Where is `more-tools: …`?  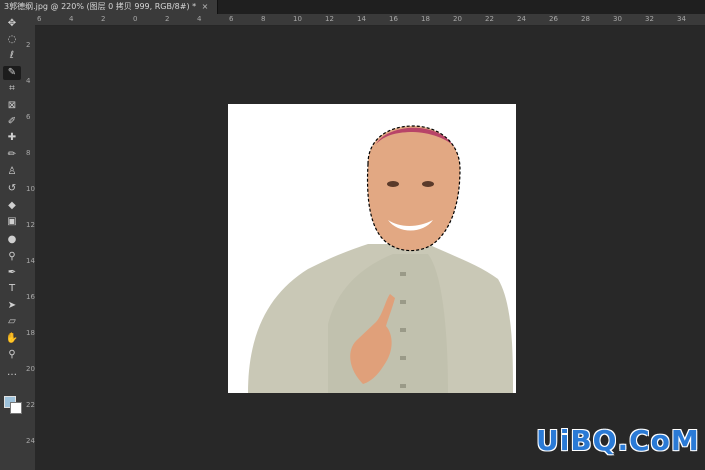
more-tools: … is located at coordinates (12, 373).